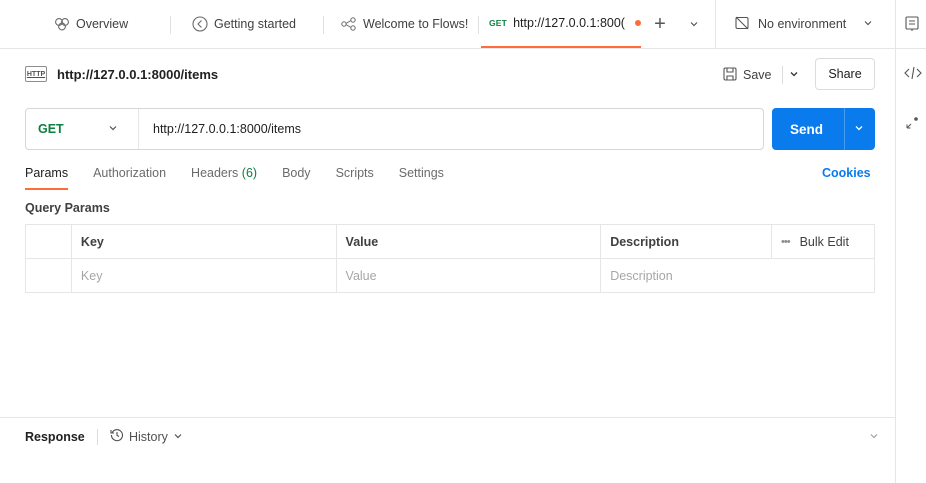 The height and width of the screenshot is (483, 926). What do you see at coordinates (854, 129) in the screenshot?
I see `send-options-chevron-icon` at bounding box center [854, 129].